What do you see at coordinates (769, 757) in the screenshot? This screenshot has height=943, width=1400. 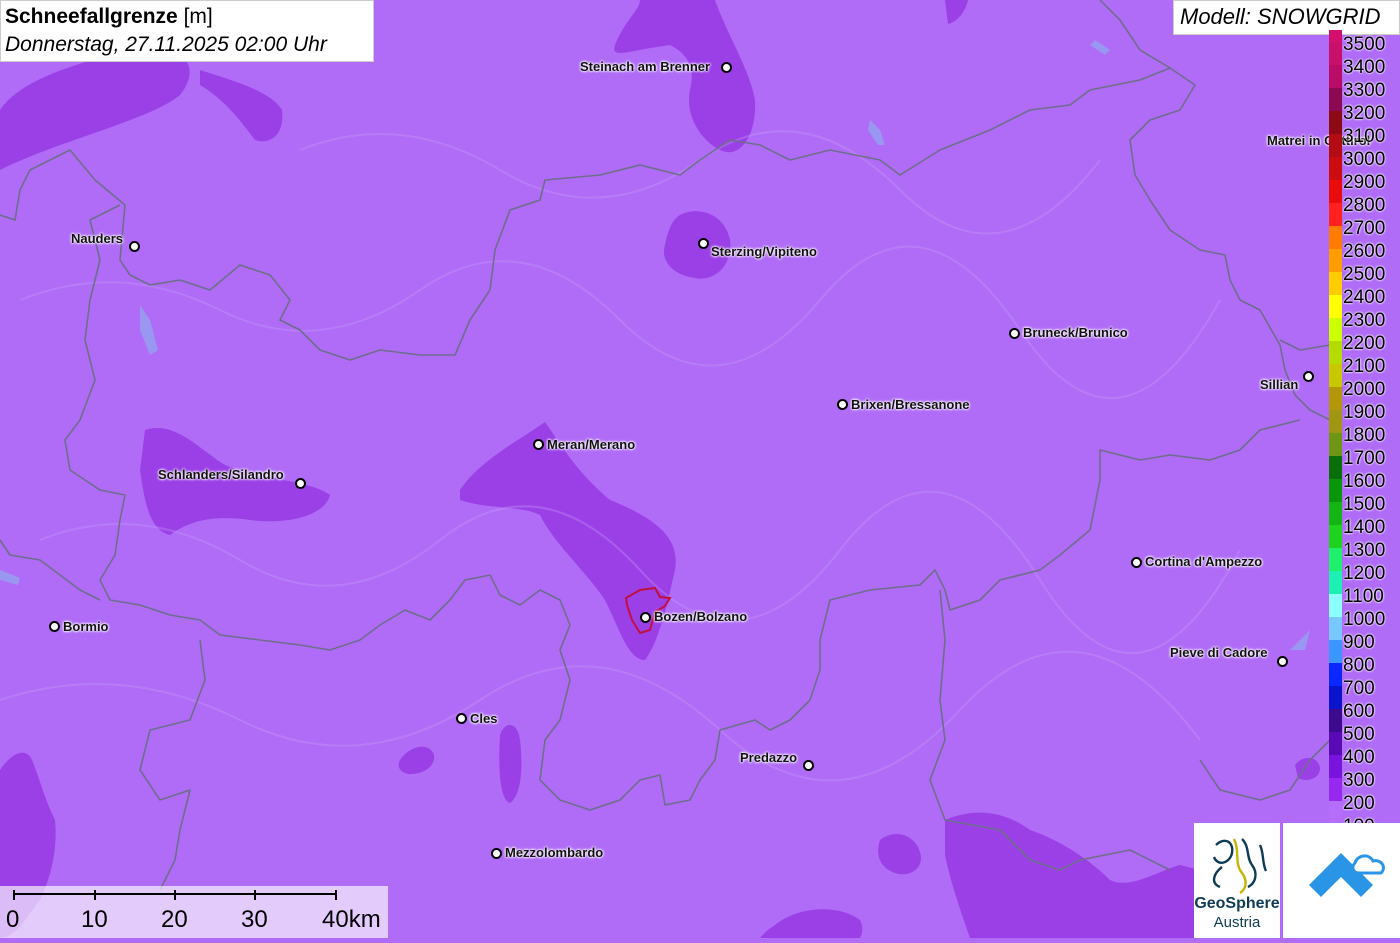 I see `place-label: Predazzo` at bounding box center [769, 757].